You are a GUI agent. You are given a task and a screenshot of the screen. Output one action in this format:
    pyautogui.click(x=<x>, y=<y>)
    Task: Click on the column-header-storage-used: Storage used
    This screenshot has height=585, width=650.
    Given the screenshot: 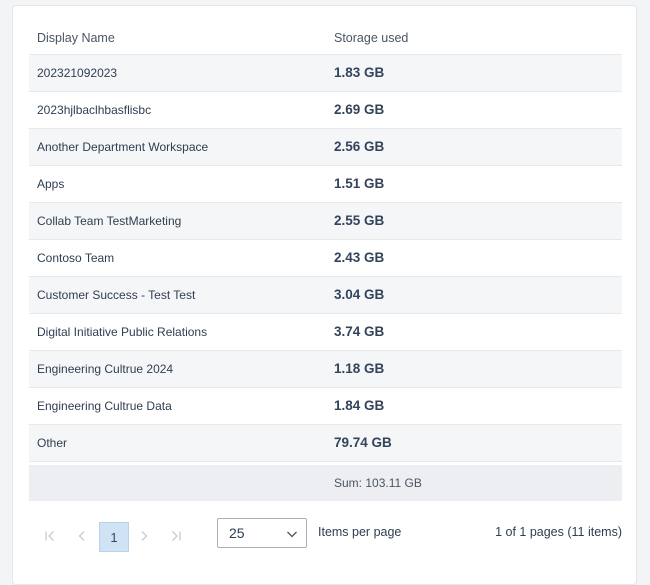 What is the action you would take?
    pyautogui.click(x=474, y=38)
    